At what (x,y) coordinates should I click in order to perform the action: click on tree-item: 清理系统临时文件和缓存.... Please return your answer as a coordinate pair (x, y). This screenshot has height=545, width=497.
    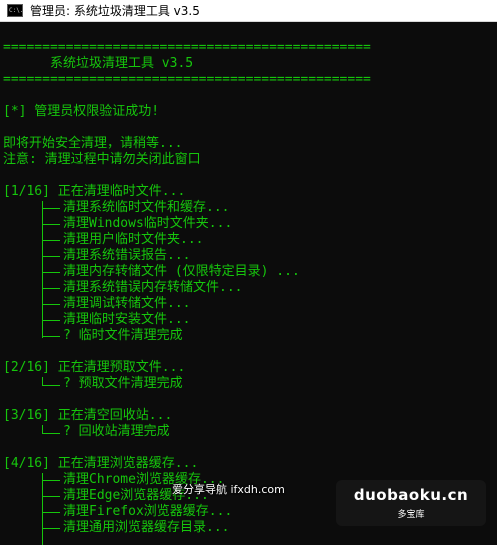
    Looking at the image, I should click on (146, 207).